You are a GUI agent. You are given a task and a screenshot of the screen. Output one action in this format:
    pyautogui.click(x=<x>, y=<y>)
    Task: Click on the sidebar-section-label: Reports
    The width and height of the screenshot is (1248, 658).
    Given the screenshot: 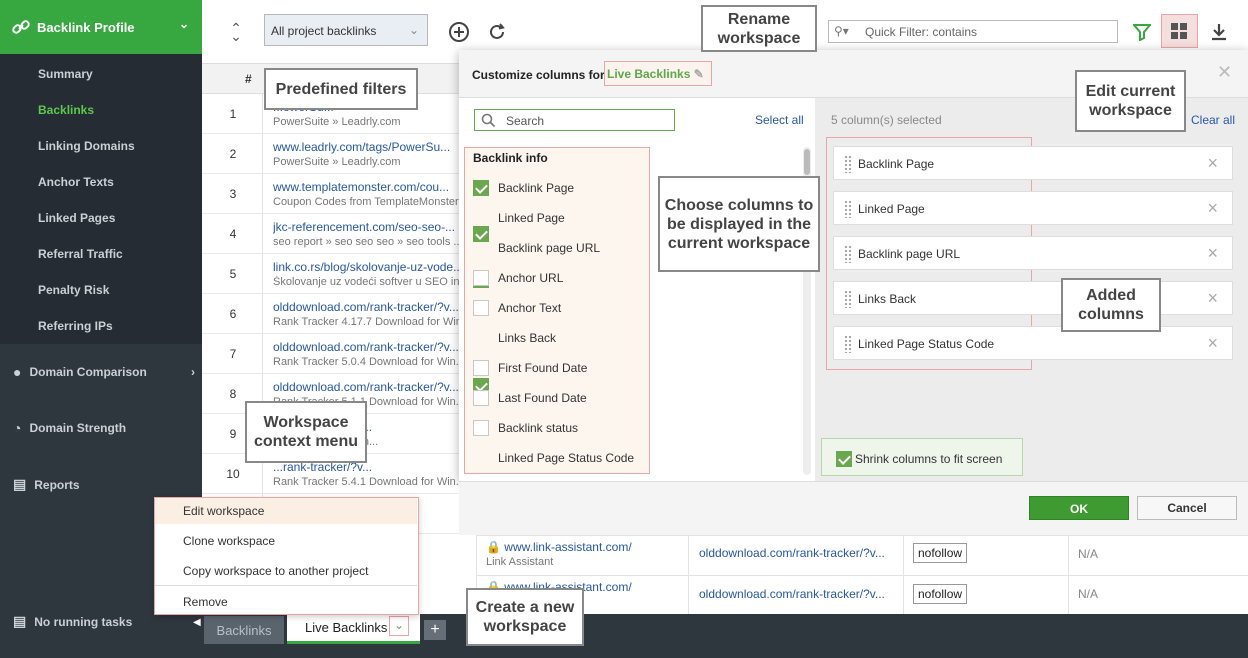 What is the action you would take?
    pyautogui.click(x=57, y=484)
    